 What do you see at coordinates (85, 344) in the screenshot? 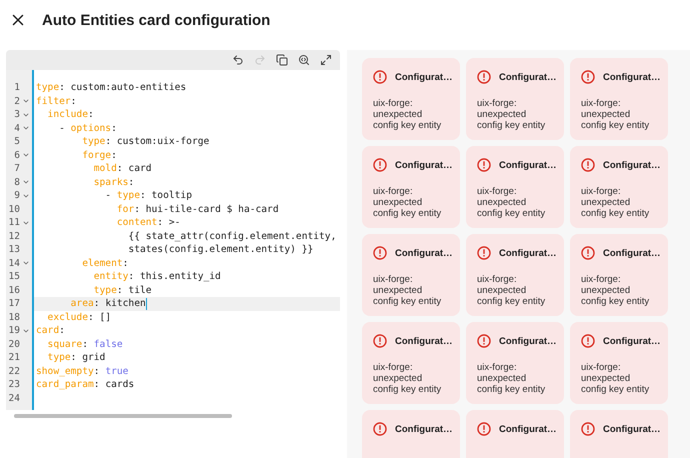
I see `code-line: square: false` at bounding box center [85, 344].